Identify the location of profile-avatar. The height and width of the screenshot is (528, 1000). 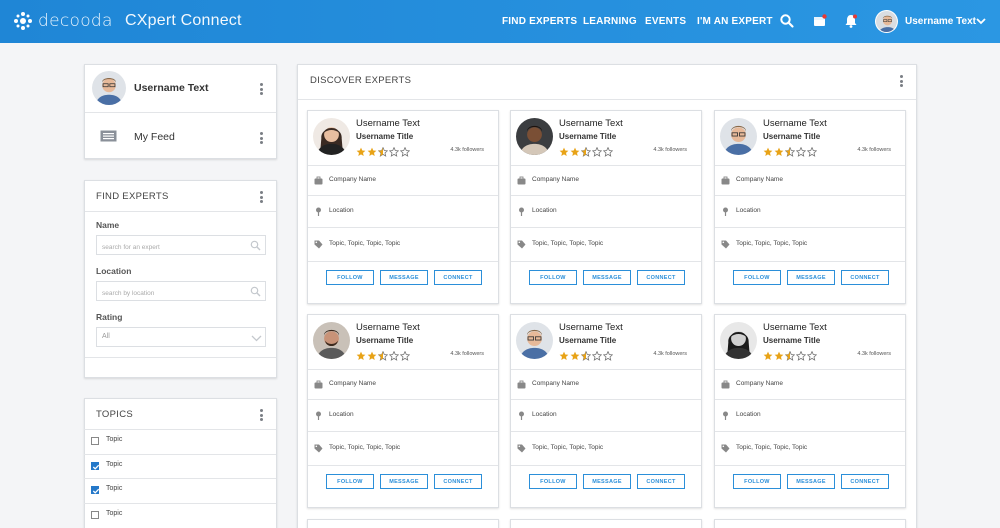
(109, 88).